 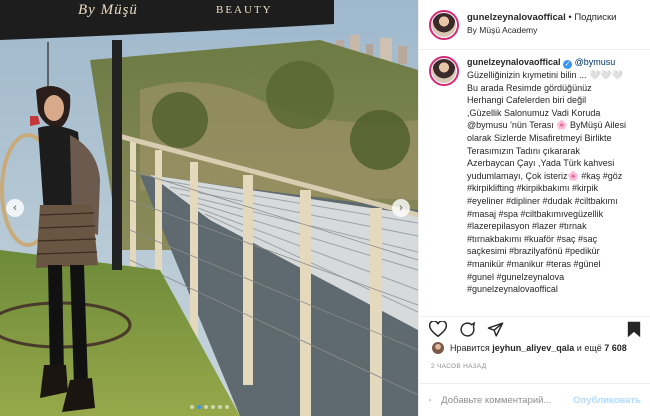 What do you see at coordinates (545, 75) in the screenshot?
I see `caption-line: Güzelliğinizin kıymetini bilin ... 🤍🤍🤍` at bounding box center [545, 75].